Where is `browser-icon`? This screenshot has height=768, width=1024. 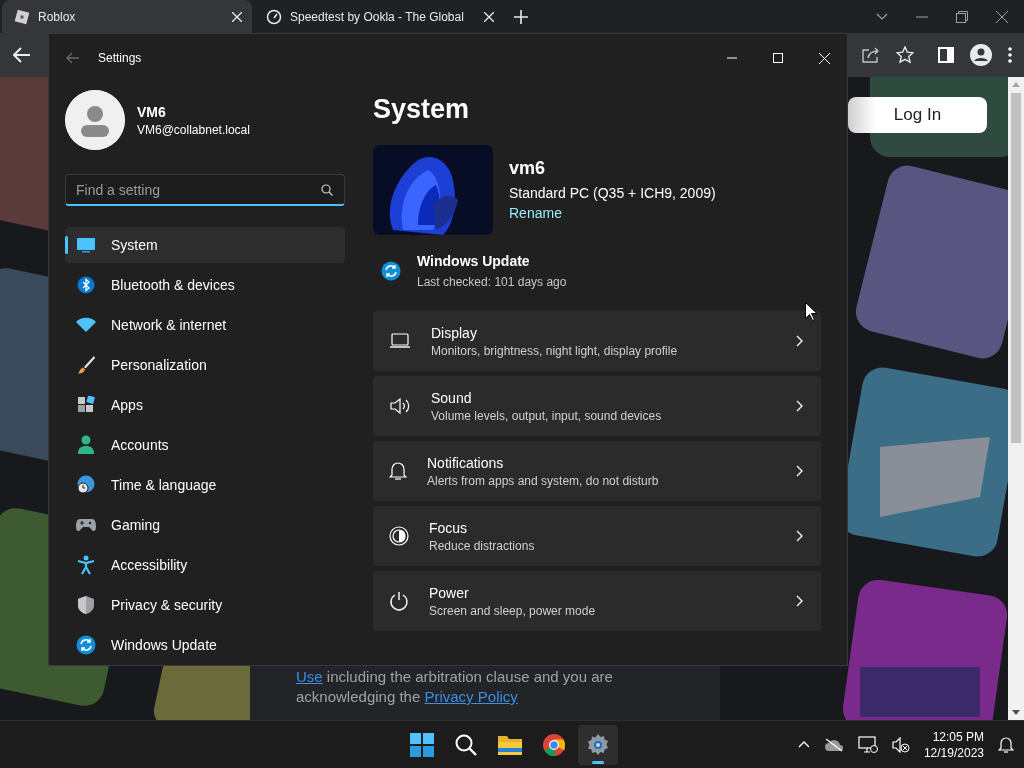
browser-icon is located at coordinates (554, 745).